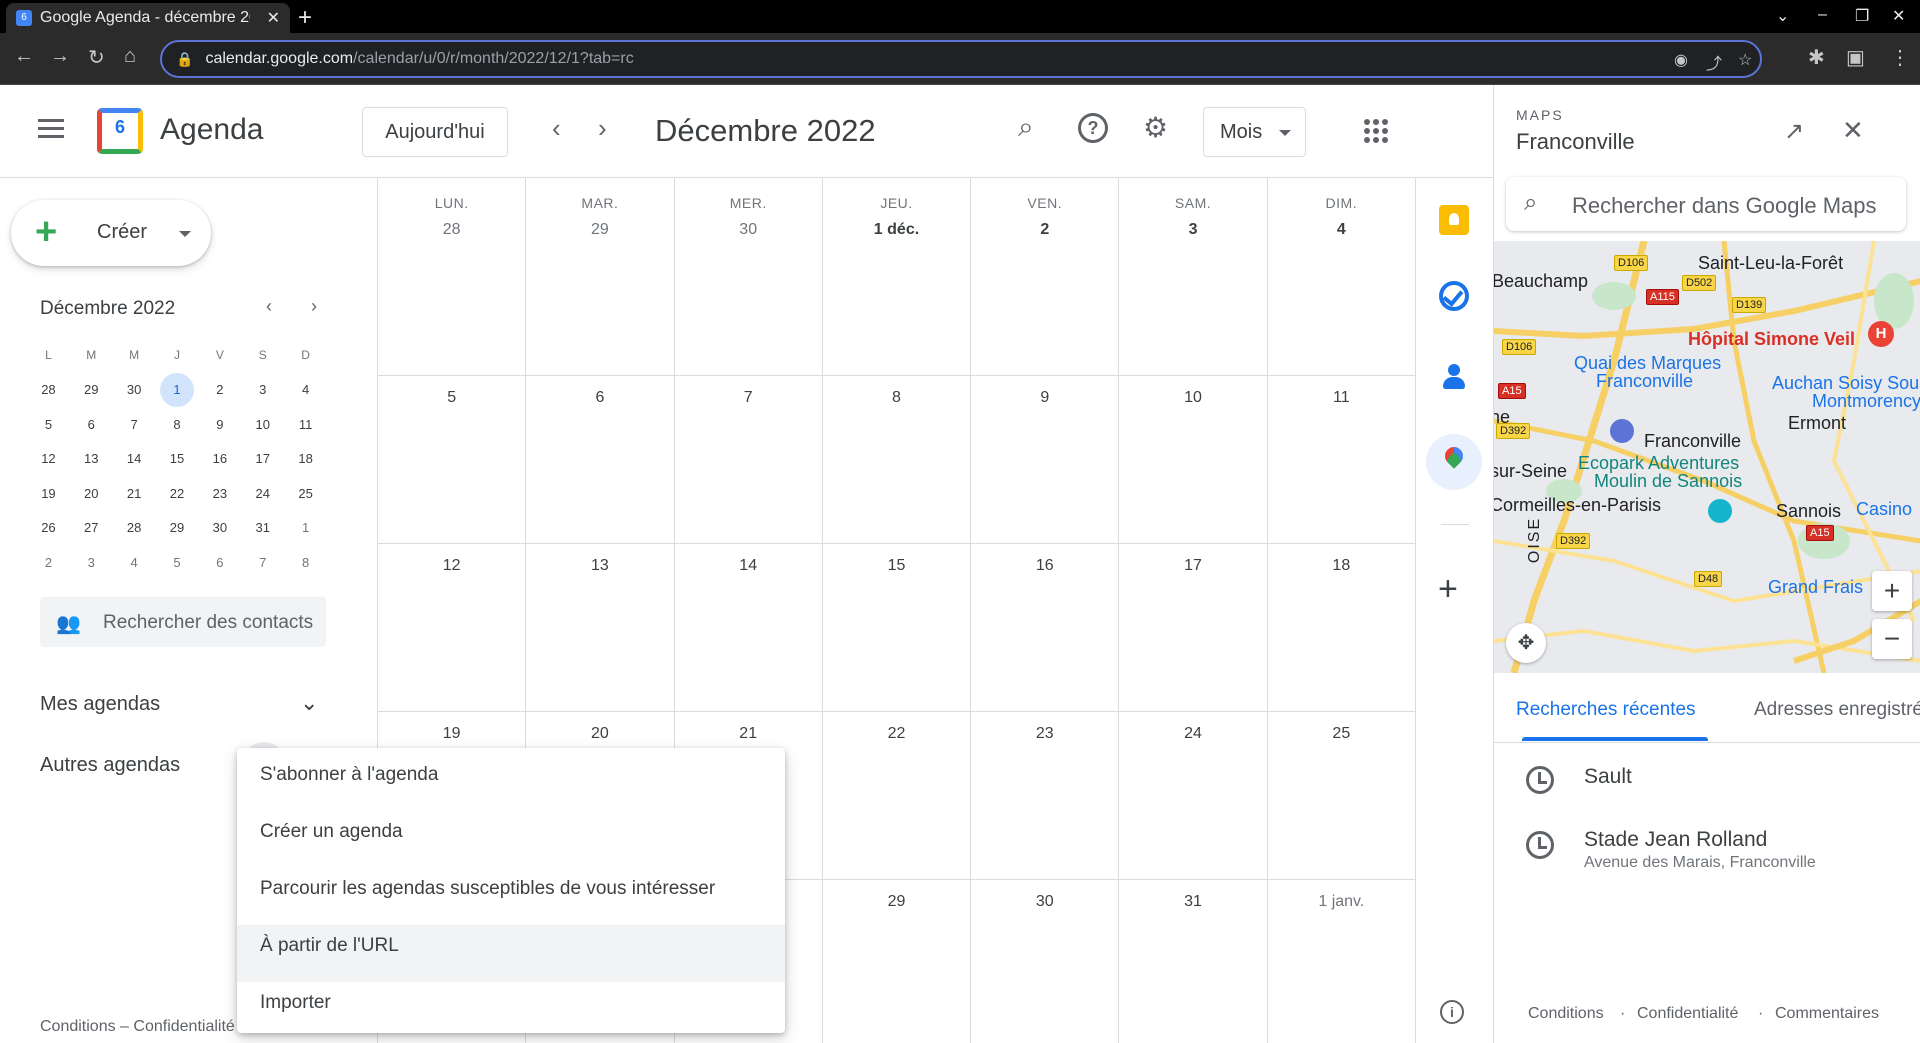 The image size is (1920, 1043). I want to click on browser-tab: 6 Google Agenda - décembre 2022 ✕, so click(148, 18).